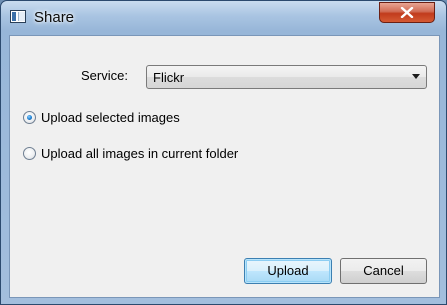 The width and height of the screenshot is (447, 305). What do you see at coordinates (288, 271) in the screenshot?
I see `upload-button: Upload` at bounding box center [288, 271].